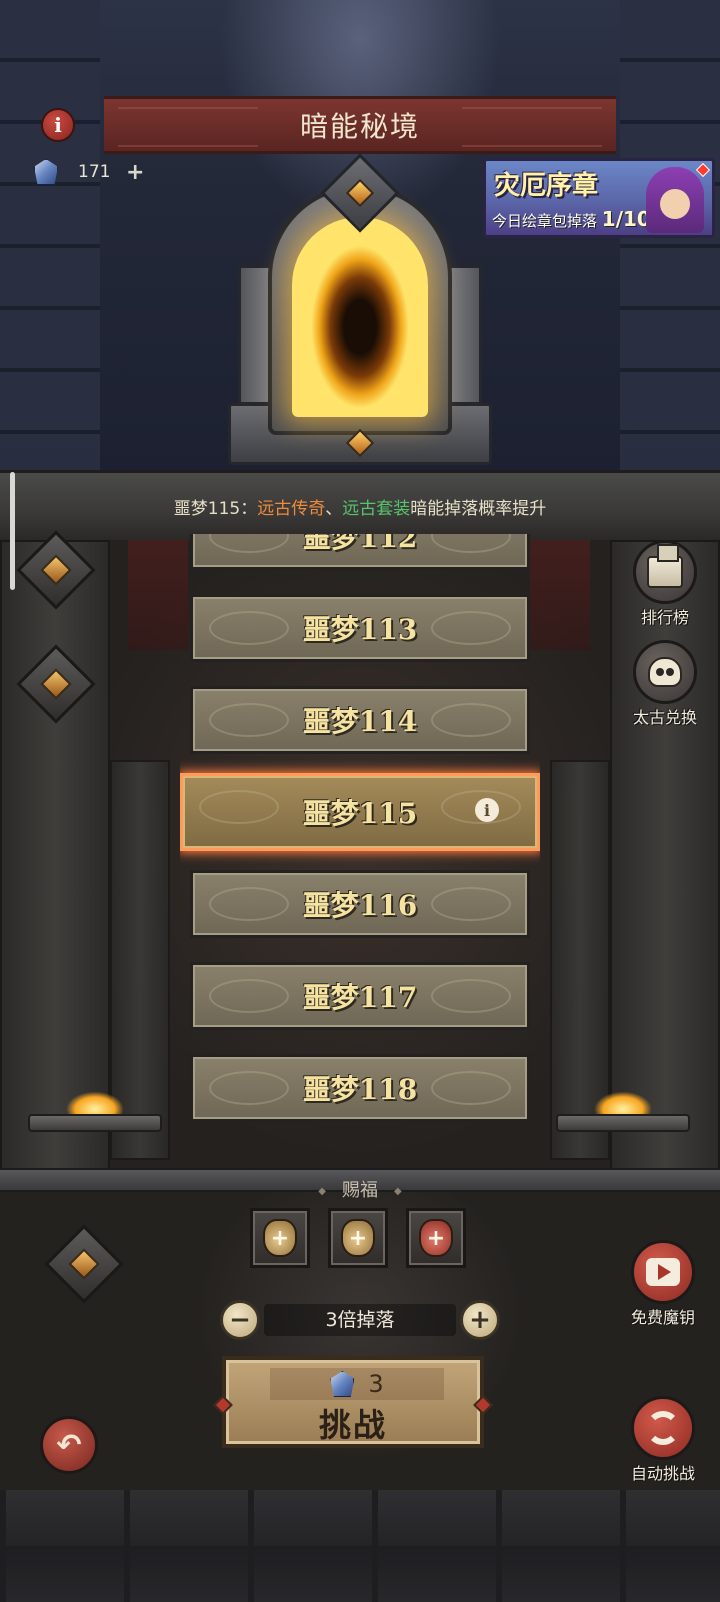 This screenshot has height=1602, width=720. I want to click on level-item-selected: 噩梦115 i, so click(360, 812).